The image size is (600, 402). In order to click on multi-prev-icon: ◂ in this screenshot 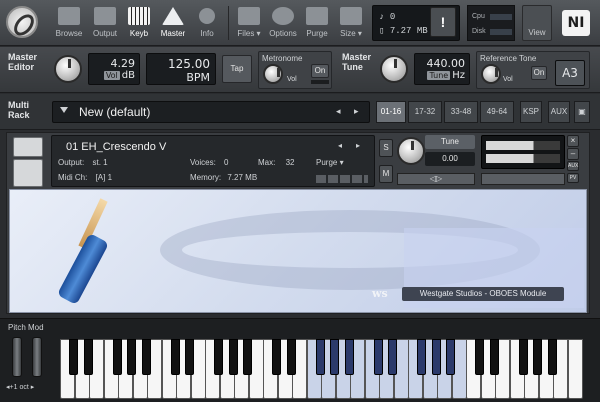, I will do `click(338, 111)`.